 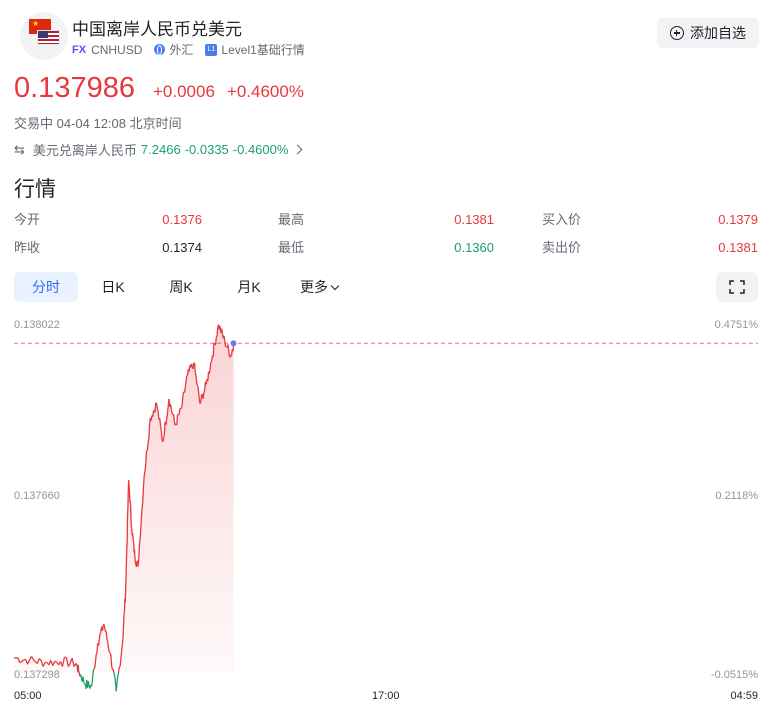 I want to click on stat-value: 0.1376, so click(x=182, y=219).